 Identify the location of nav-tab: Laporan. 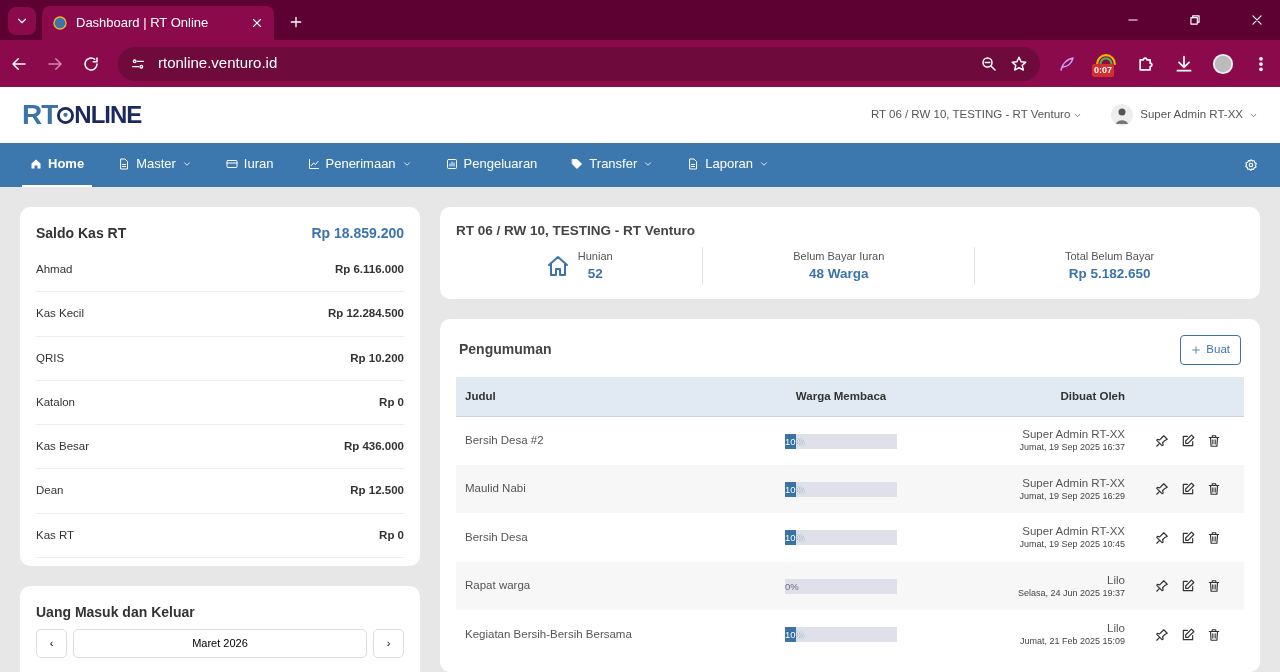
(728, 165).